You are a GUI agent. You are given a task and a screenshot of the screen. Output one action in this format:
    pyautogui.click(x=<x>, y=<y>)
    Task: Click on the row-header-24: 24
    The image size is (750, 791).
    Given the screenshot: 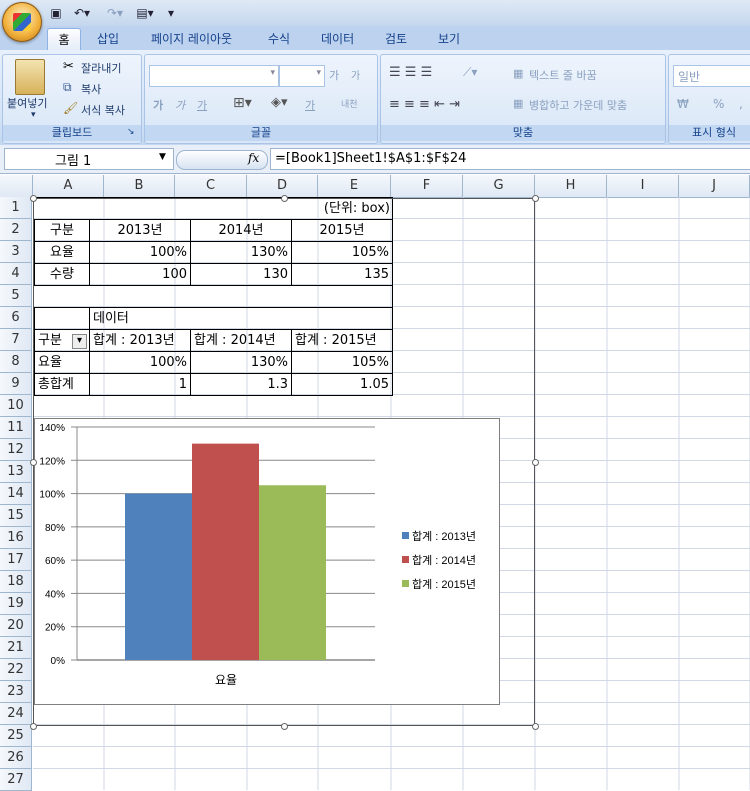 What is the action you would take?
    pyautogui.click(x=16, y=714)
    